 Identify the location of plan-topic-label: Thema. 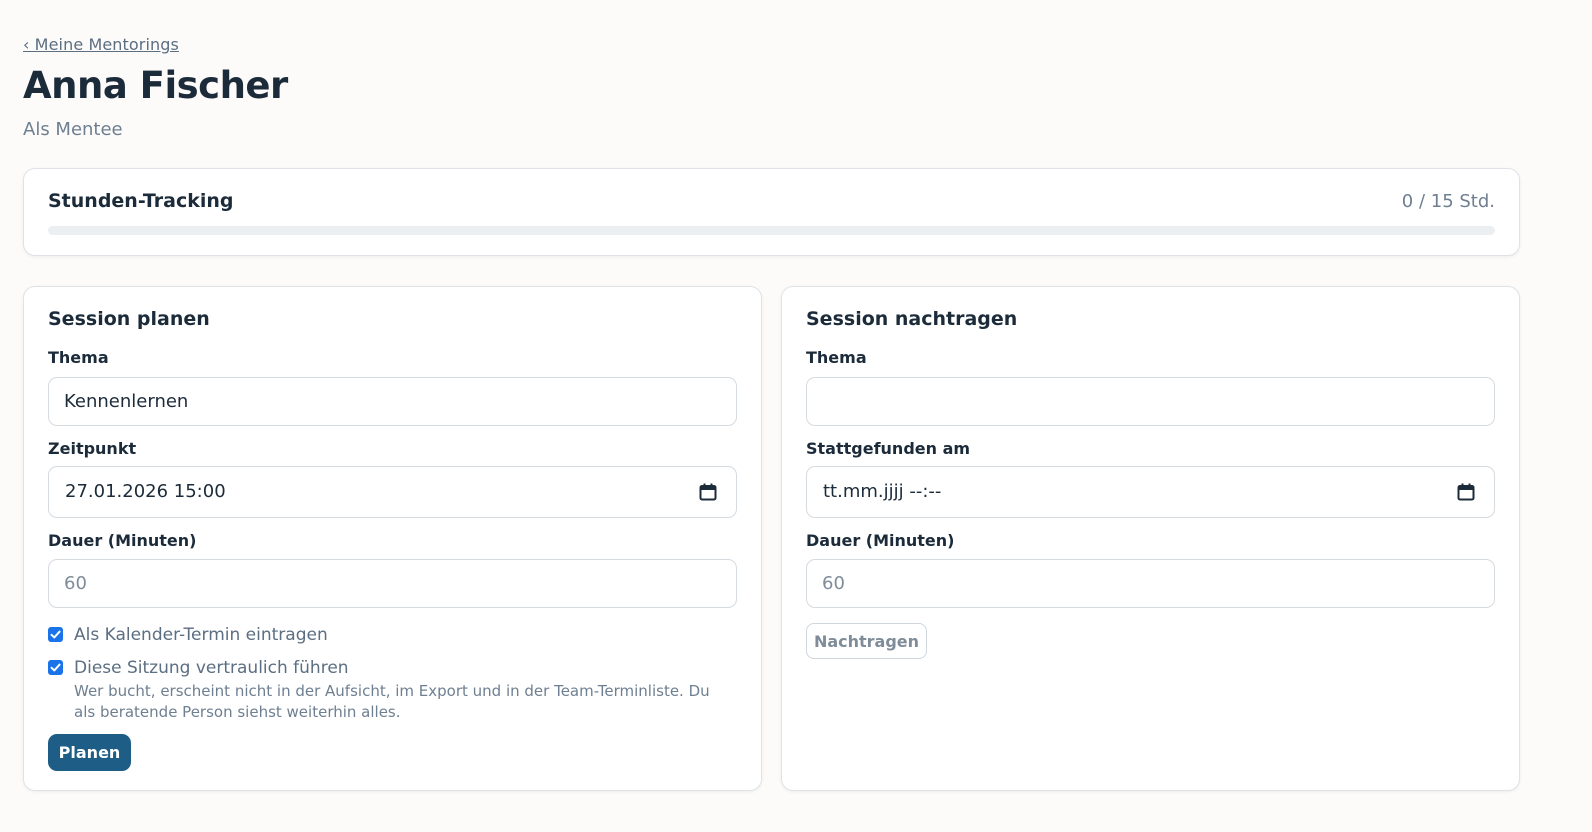
(78, 357).